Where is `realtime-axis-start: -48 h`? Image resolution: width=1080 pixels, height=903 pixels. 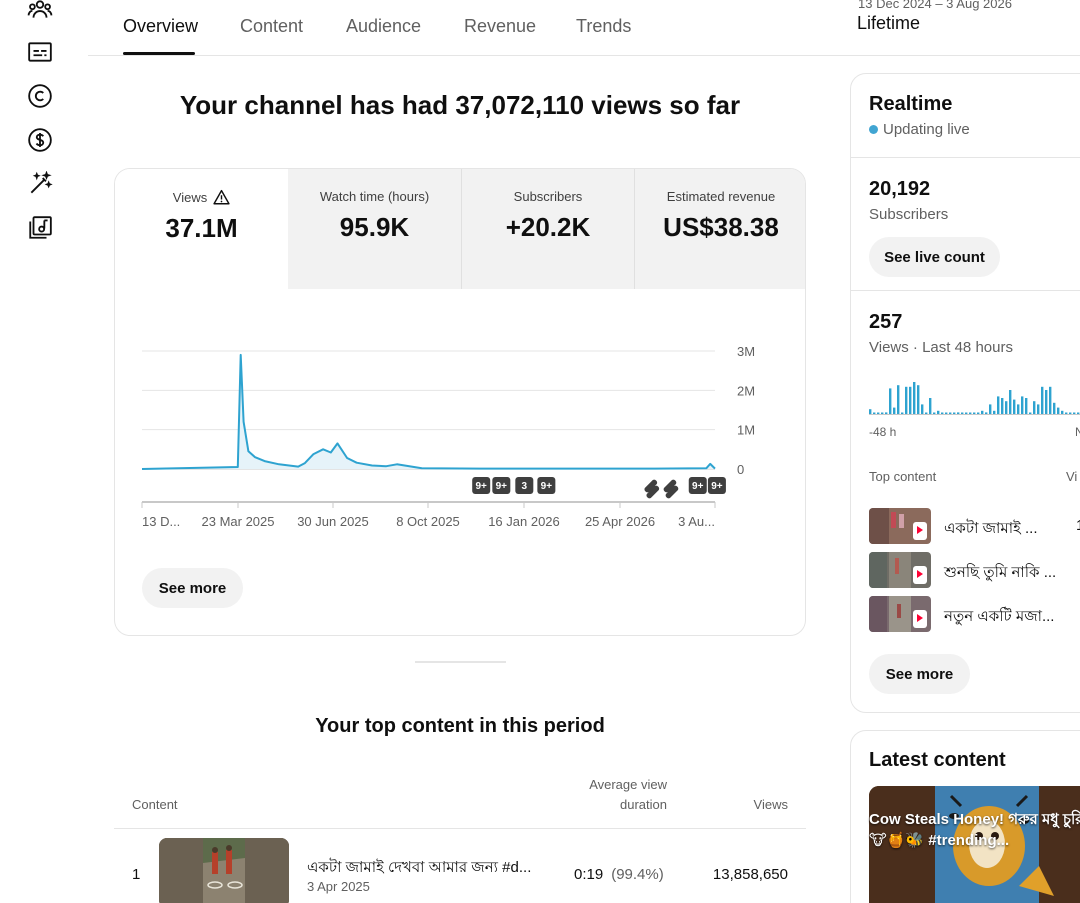 realtime-axis-start: -48 h is located at coordinates (883, 432).